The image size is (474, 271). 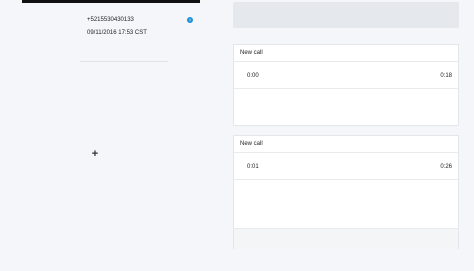 What do you see at coordinates (95, 154) in the screenshot?
I see `add-button: +` at bounding box center [95, 154].